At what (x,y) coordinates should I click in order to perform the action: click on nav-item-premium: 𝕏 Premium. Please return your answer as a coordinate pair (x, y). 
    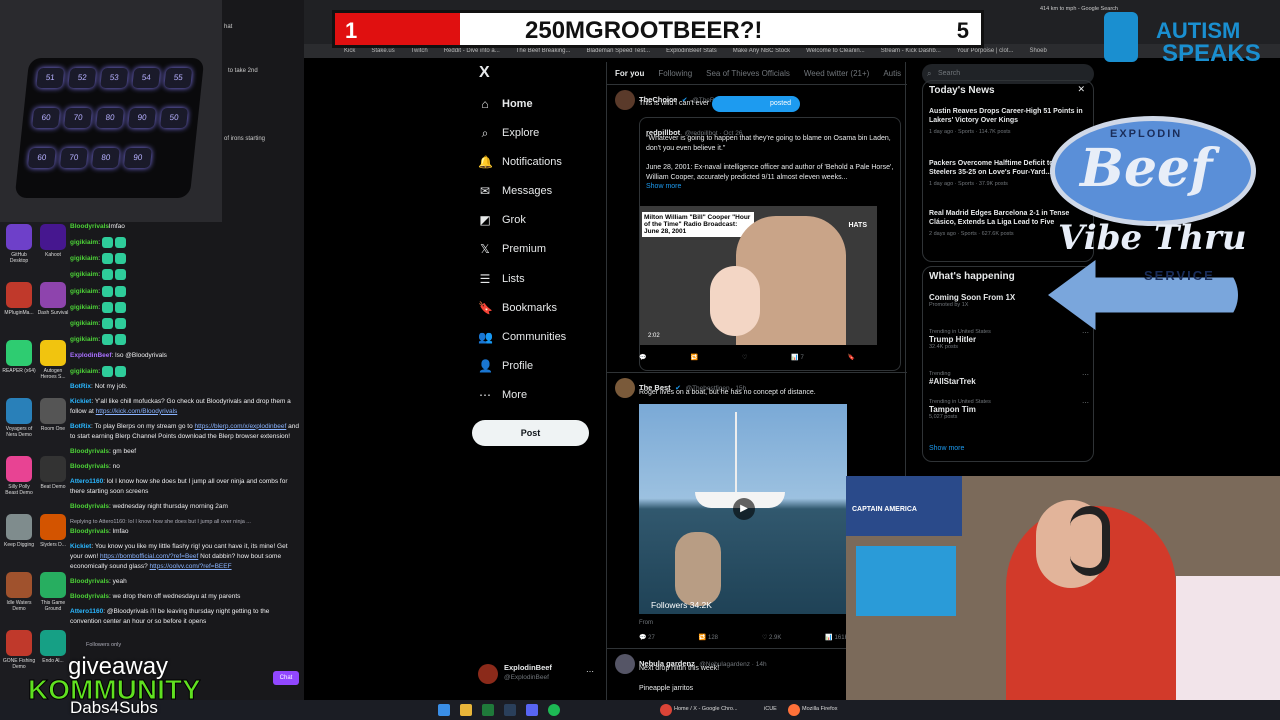
    Looking at the image, I should click on (512, 249).